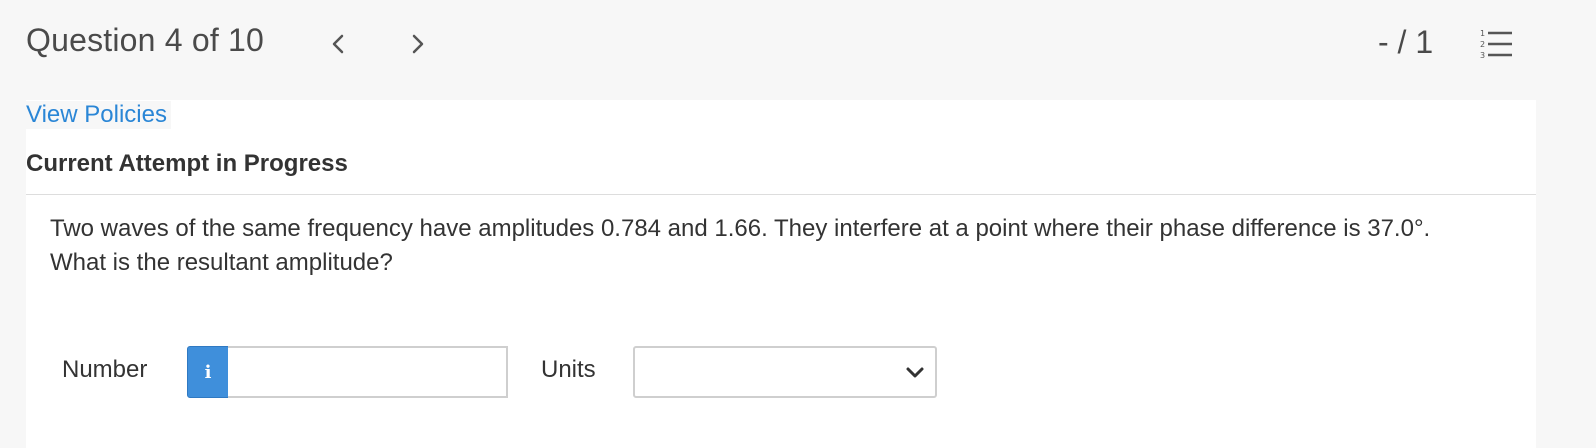 The height and width of the screenshot is (448, 1596). I want to click on numbered-list-icon: 1 2 3, so click(1496, 44).